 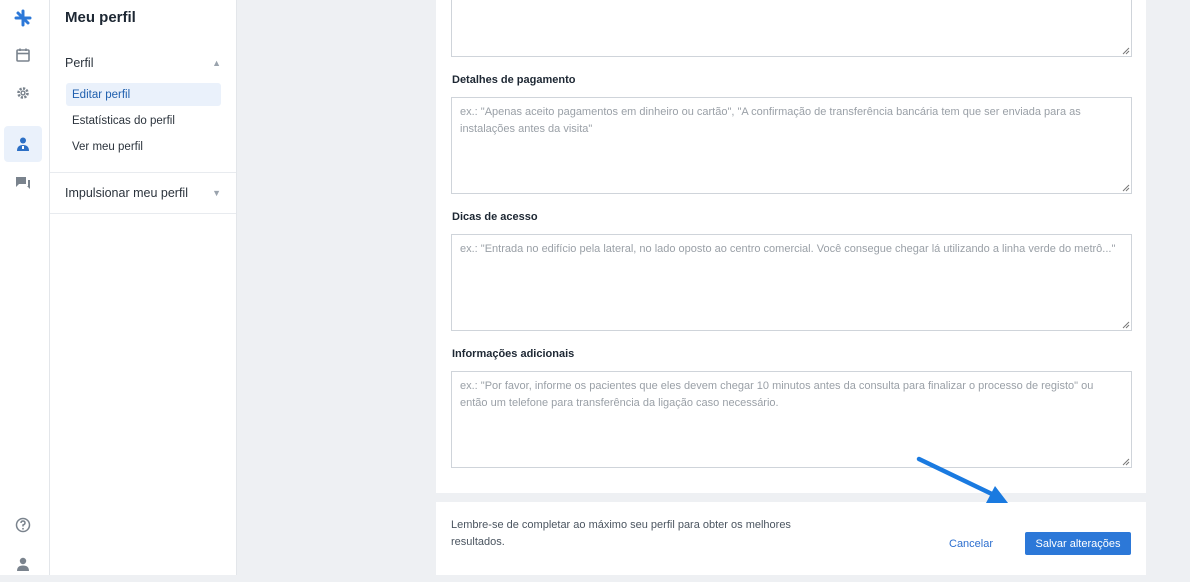 I want to click on payment-details-label: Detalhes de pagamento, so click(x=514, y=80).